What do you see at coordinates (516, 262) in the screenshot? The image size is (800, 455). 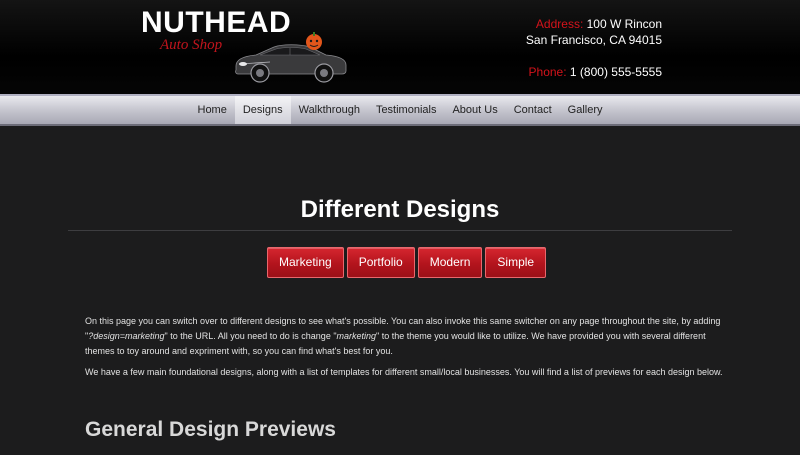 I see `simple-button: Simple` at bounding box center [516, 262].